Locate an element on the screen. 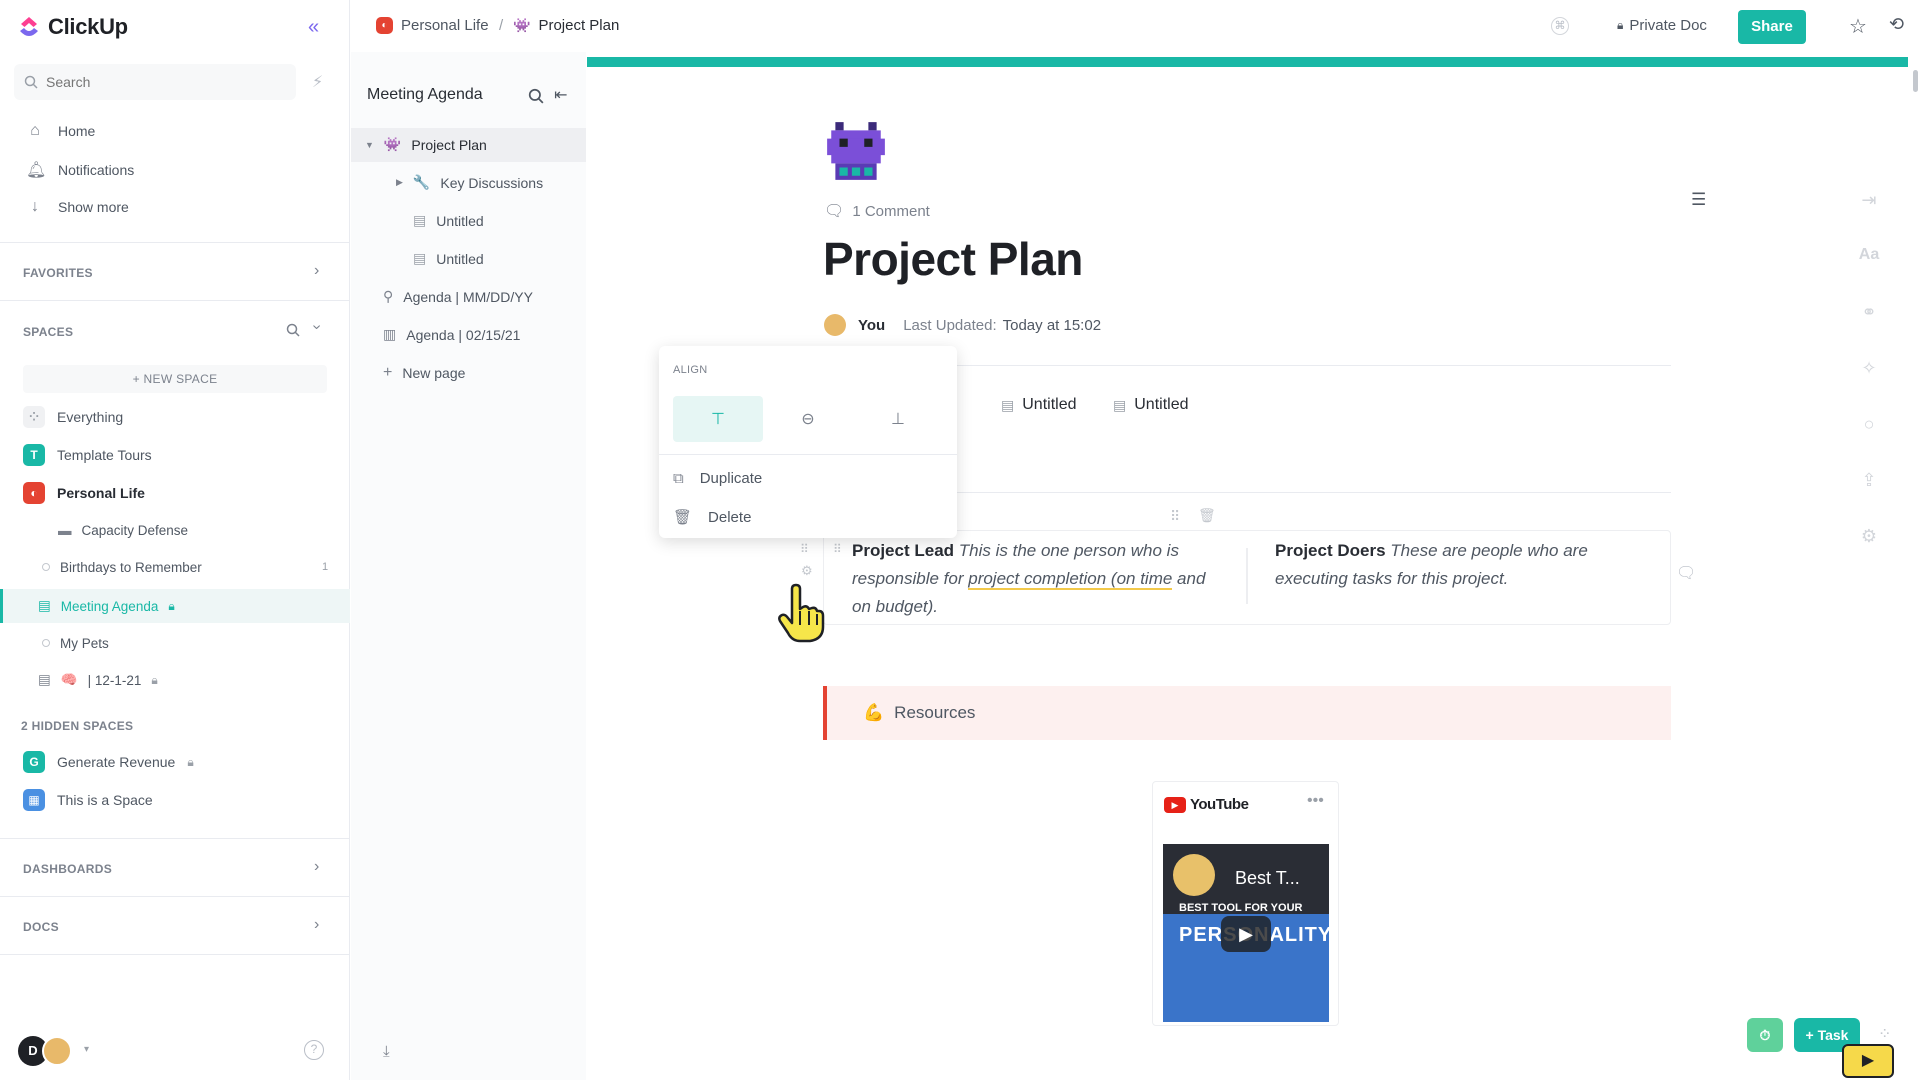 The height and width of the screenshot is (1080, 1925). breadcrumb-space: ◐ Personal Life is located at coordinates (432, 25).